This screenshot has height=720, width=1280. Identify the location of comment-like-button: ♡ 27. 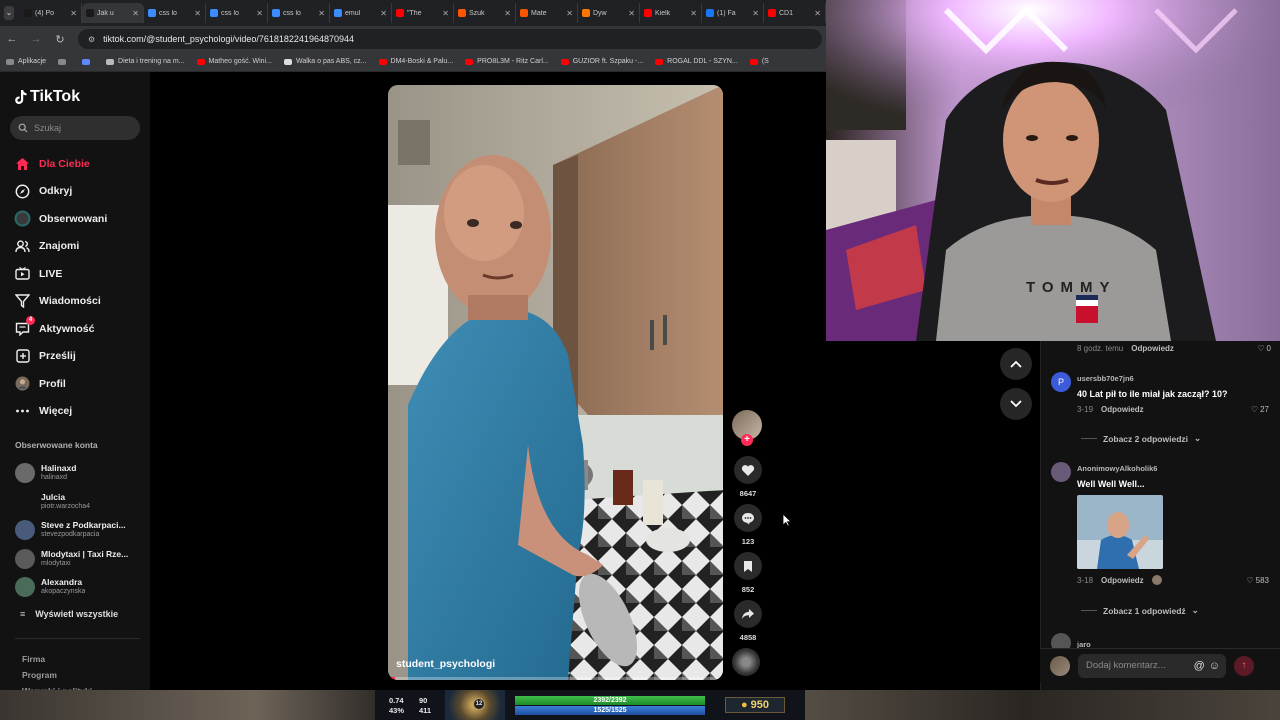
(1265, 409).